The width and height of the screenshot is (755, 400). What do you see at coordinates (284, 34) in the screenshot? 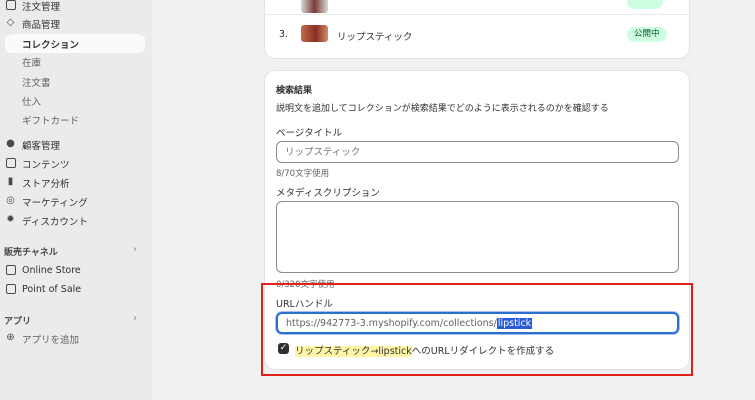
I see `row-number: 3.` at bounding box center [284, 34].